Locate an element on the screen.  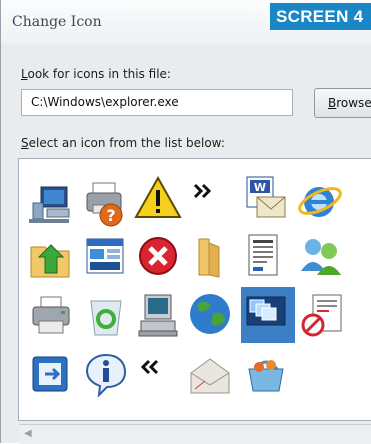
document-blocked-icon is located at coordinates (324, 316).